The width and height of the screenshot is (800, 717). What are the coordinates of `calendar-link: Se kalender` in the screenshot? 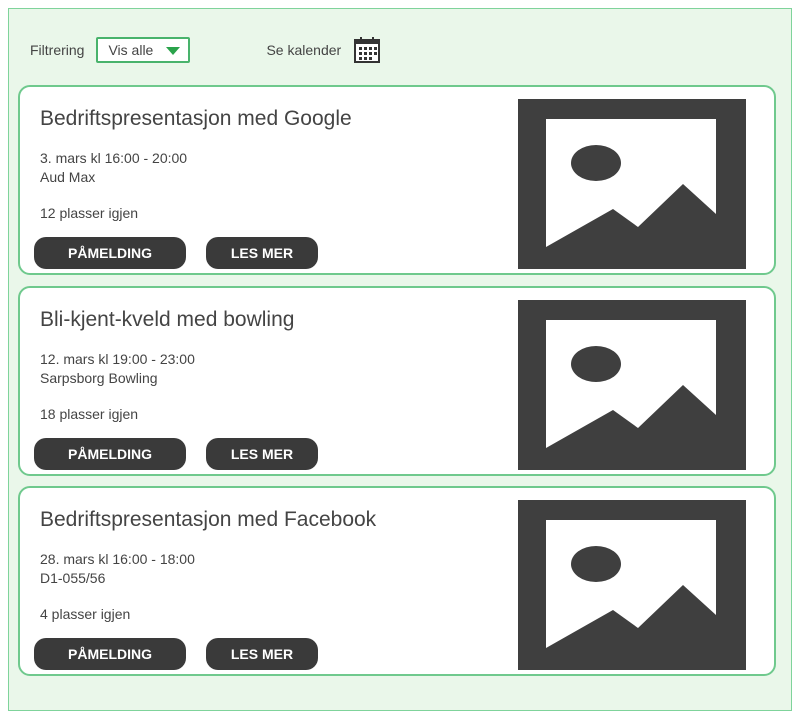 It's located at (303, 50).